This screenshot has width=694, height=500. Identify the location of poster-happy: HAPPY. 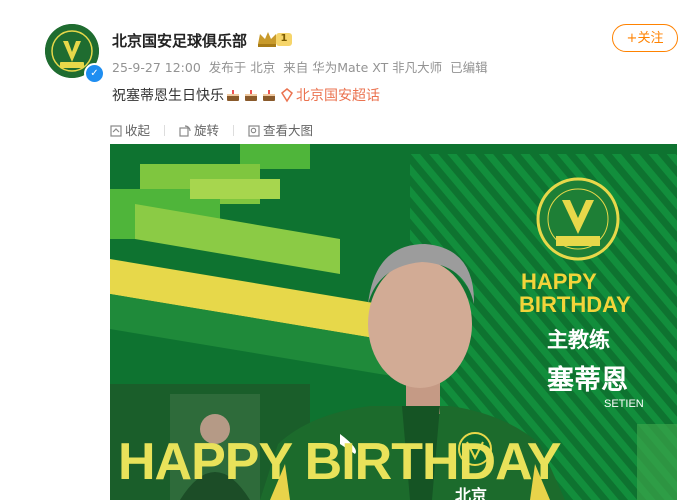
(559, 281).